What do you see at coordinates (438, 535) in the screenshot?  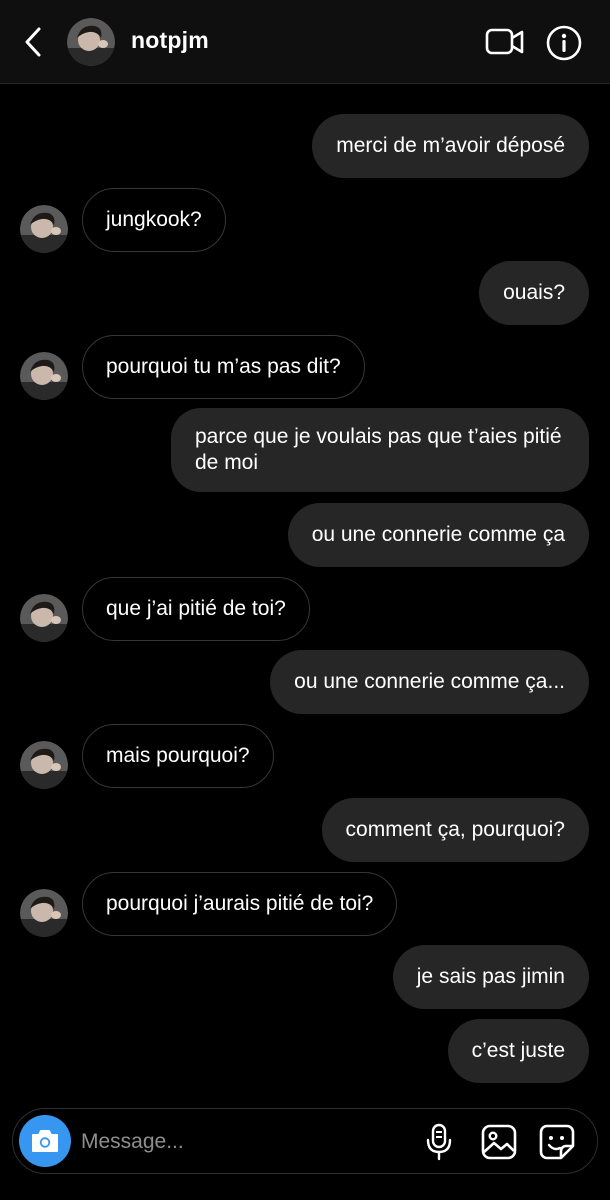 I see `sent-message-bubble: ou une connerie comme ça` at bounding box center [438, 535].